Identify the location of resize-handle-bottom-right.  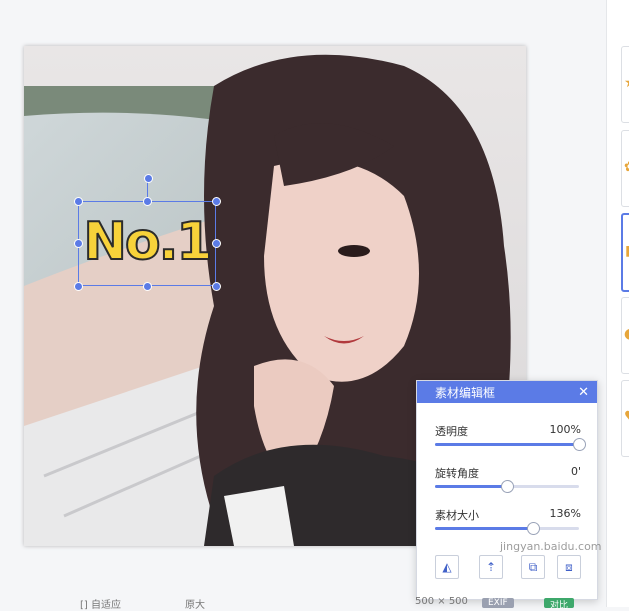
(216, 286).